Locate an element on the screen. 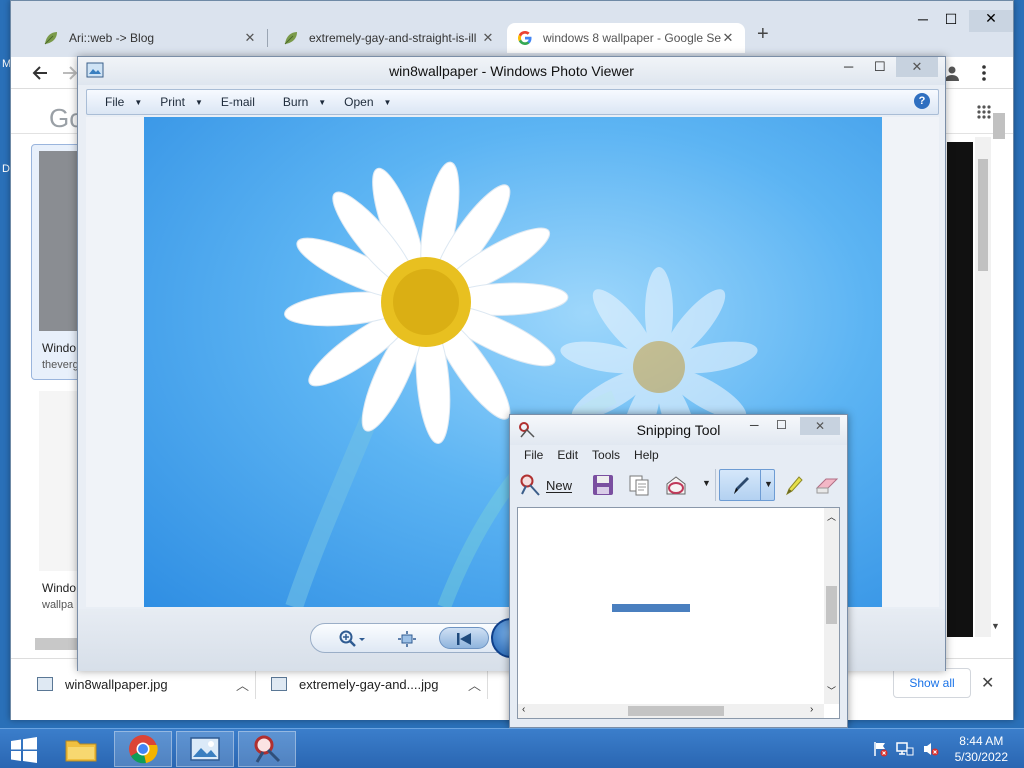  scroll-left-arrow: ‹ is located at coordinates (523, 709).